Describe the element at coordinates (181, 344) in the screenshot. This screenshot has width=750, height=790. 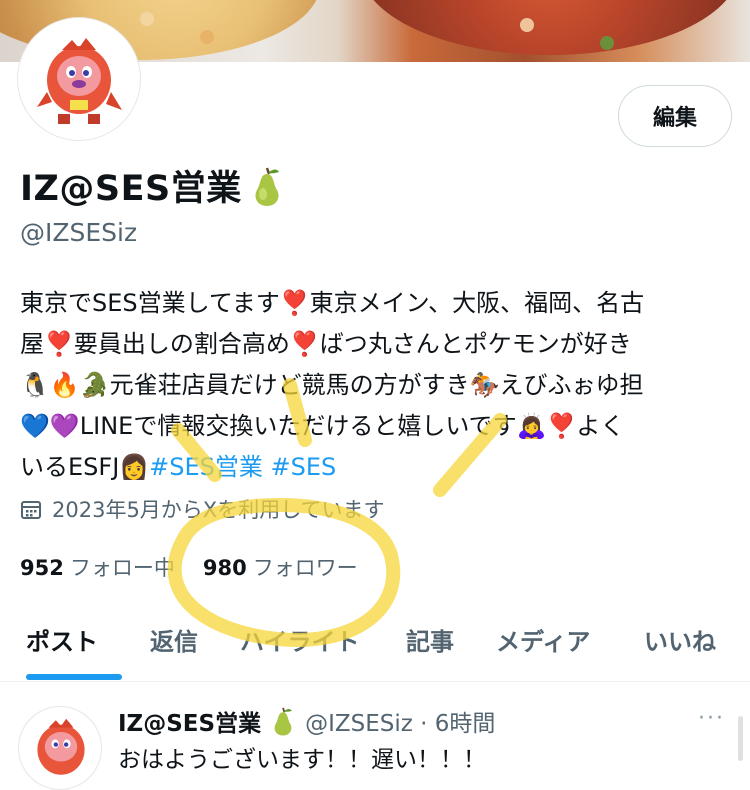
I see `bio-text: 要員出しの割合高め` at that location.